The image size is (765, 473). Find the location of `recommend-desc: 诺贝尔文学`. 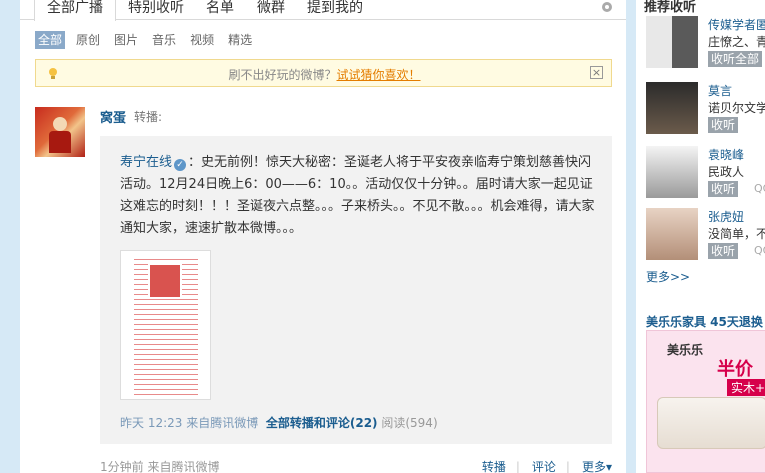

recommend-desc: 诺贝尔文学 is located at coordinates (736, 108).